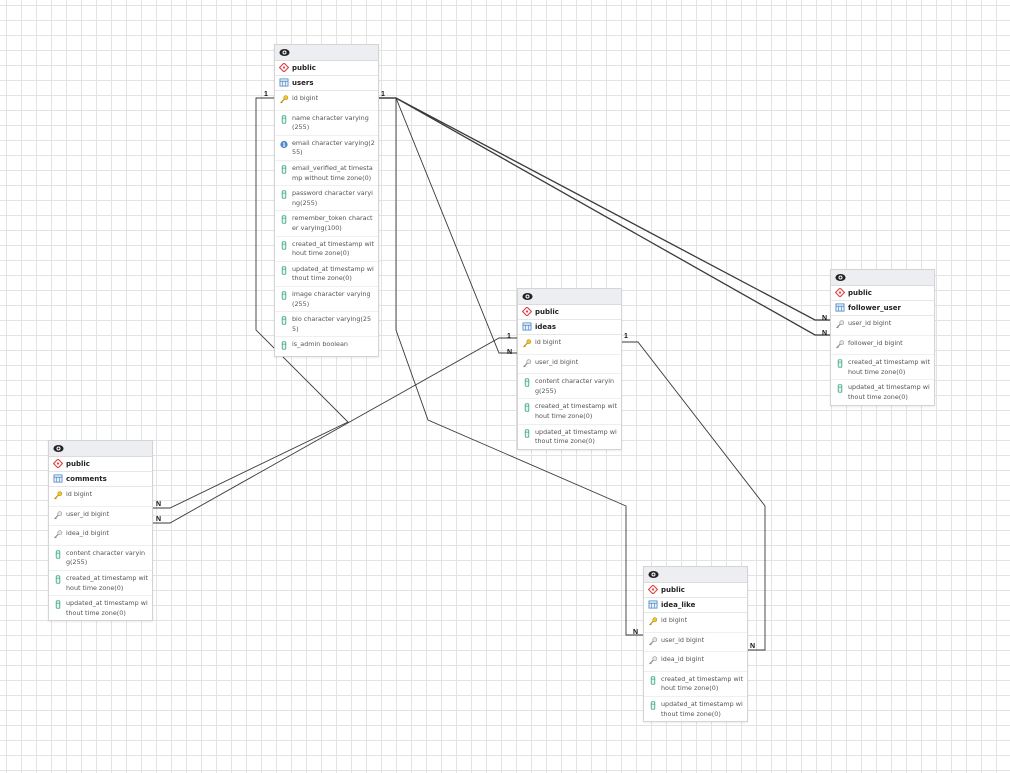 The width and height of the screenshot is (1010, 773). I want to click on column-row: password character varying(255), so click(326, 199).